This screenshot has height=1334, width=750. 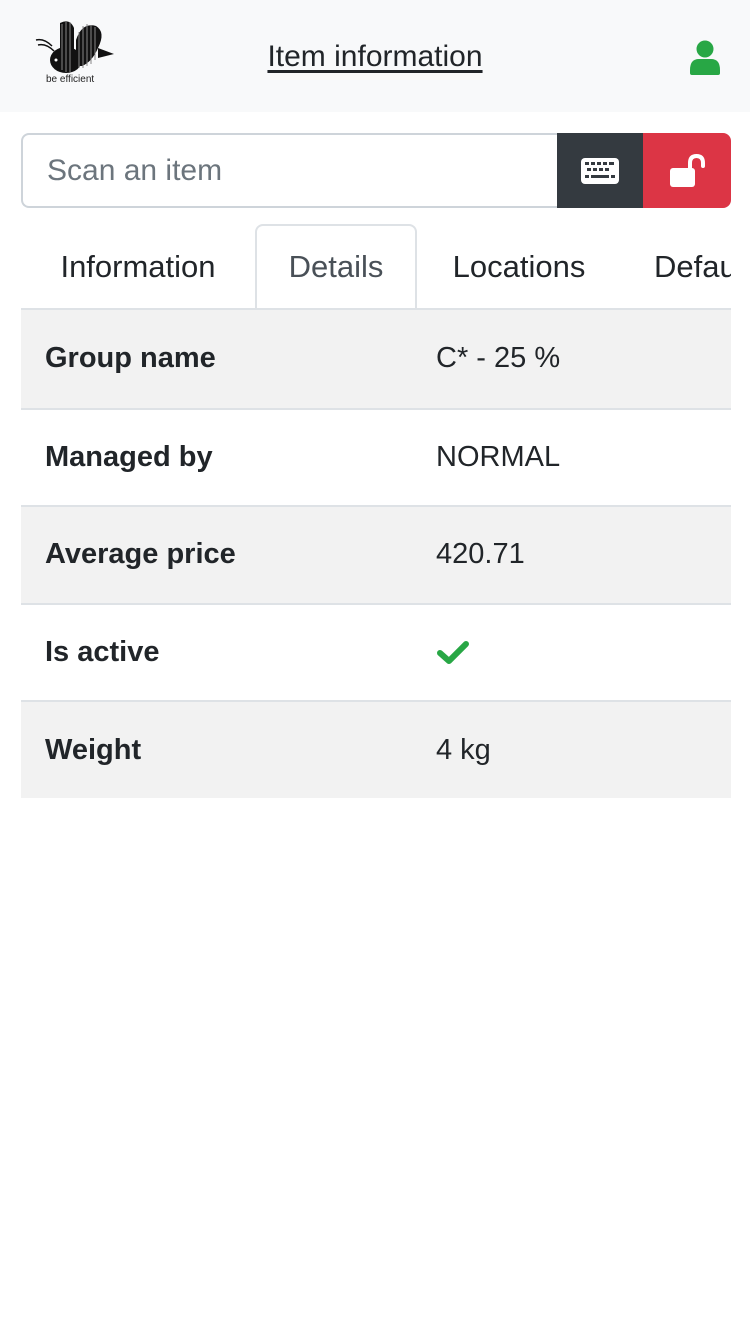 I want to click on tab-information: Information, so click(x=138, y=266).